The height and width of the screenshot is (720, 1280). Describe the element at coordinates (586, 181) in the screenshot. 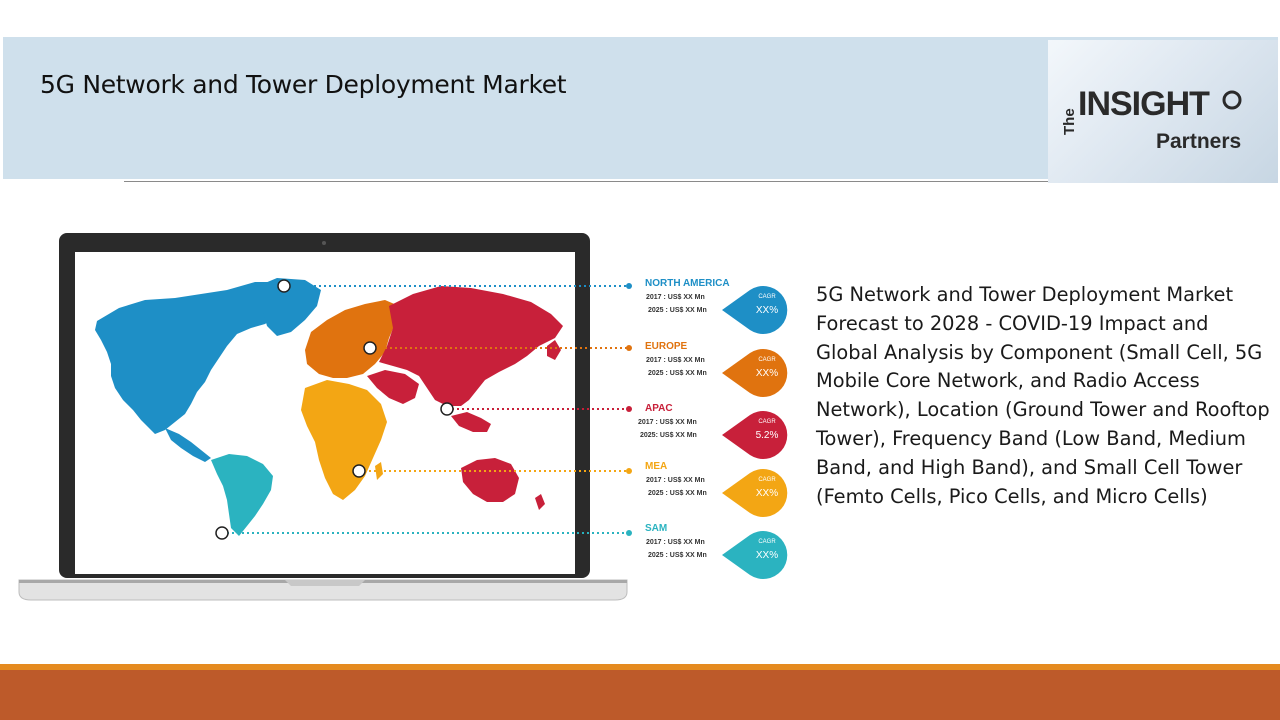

I see `header-divider` at that location.